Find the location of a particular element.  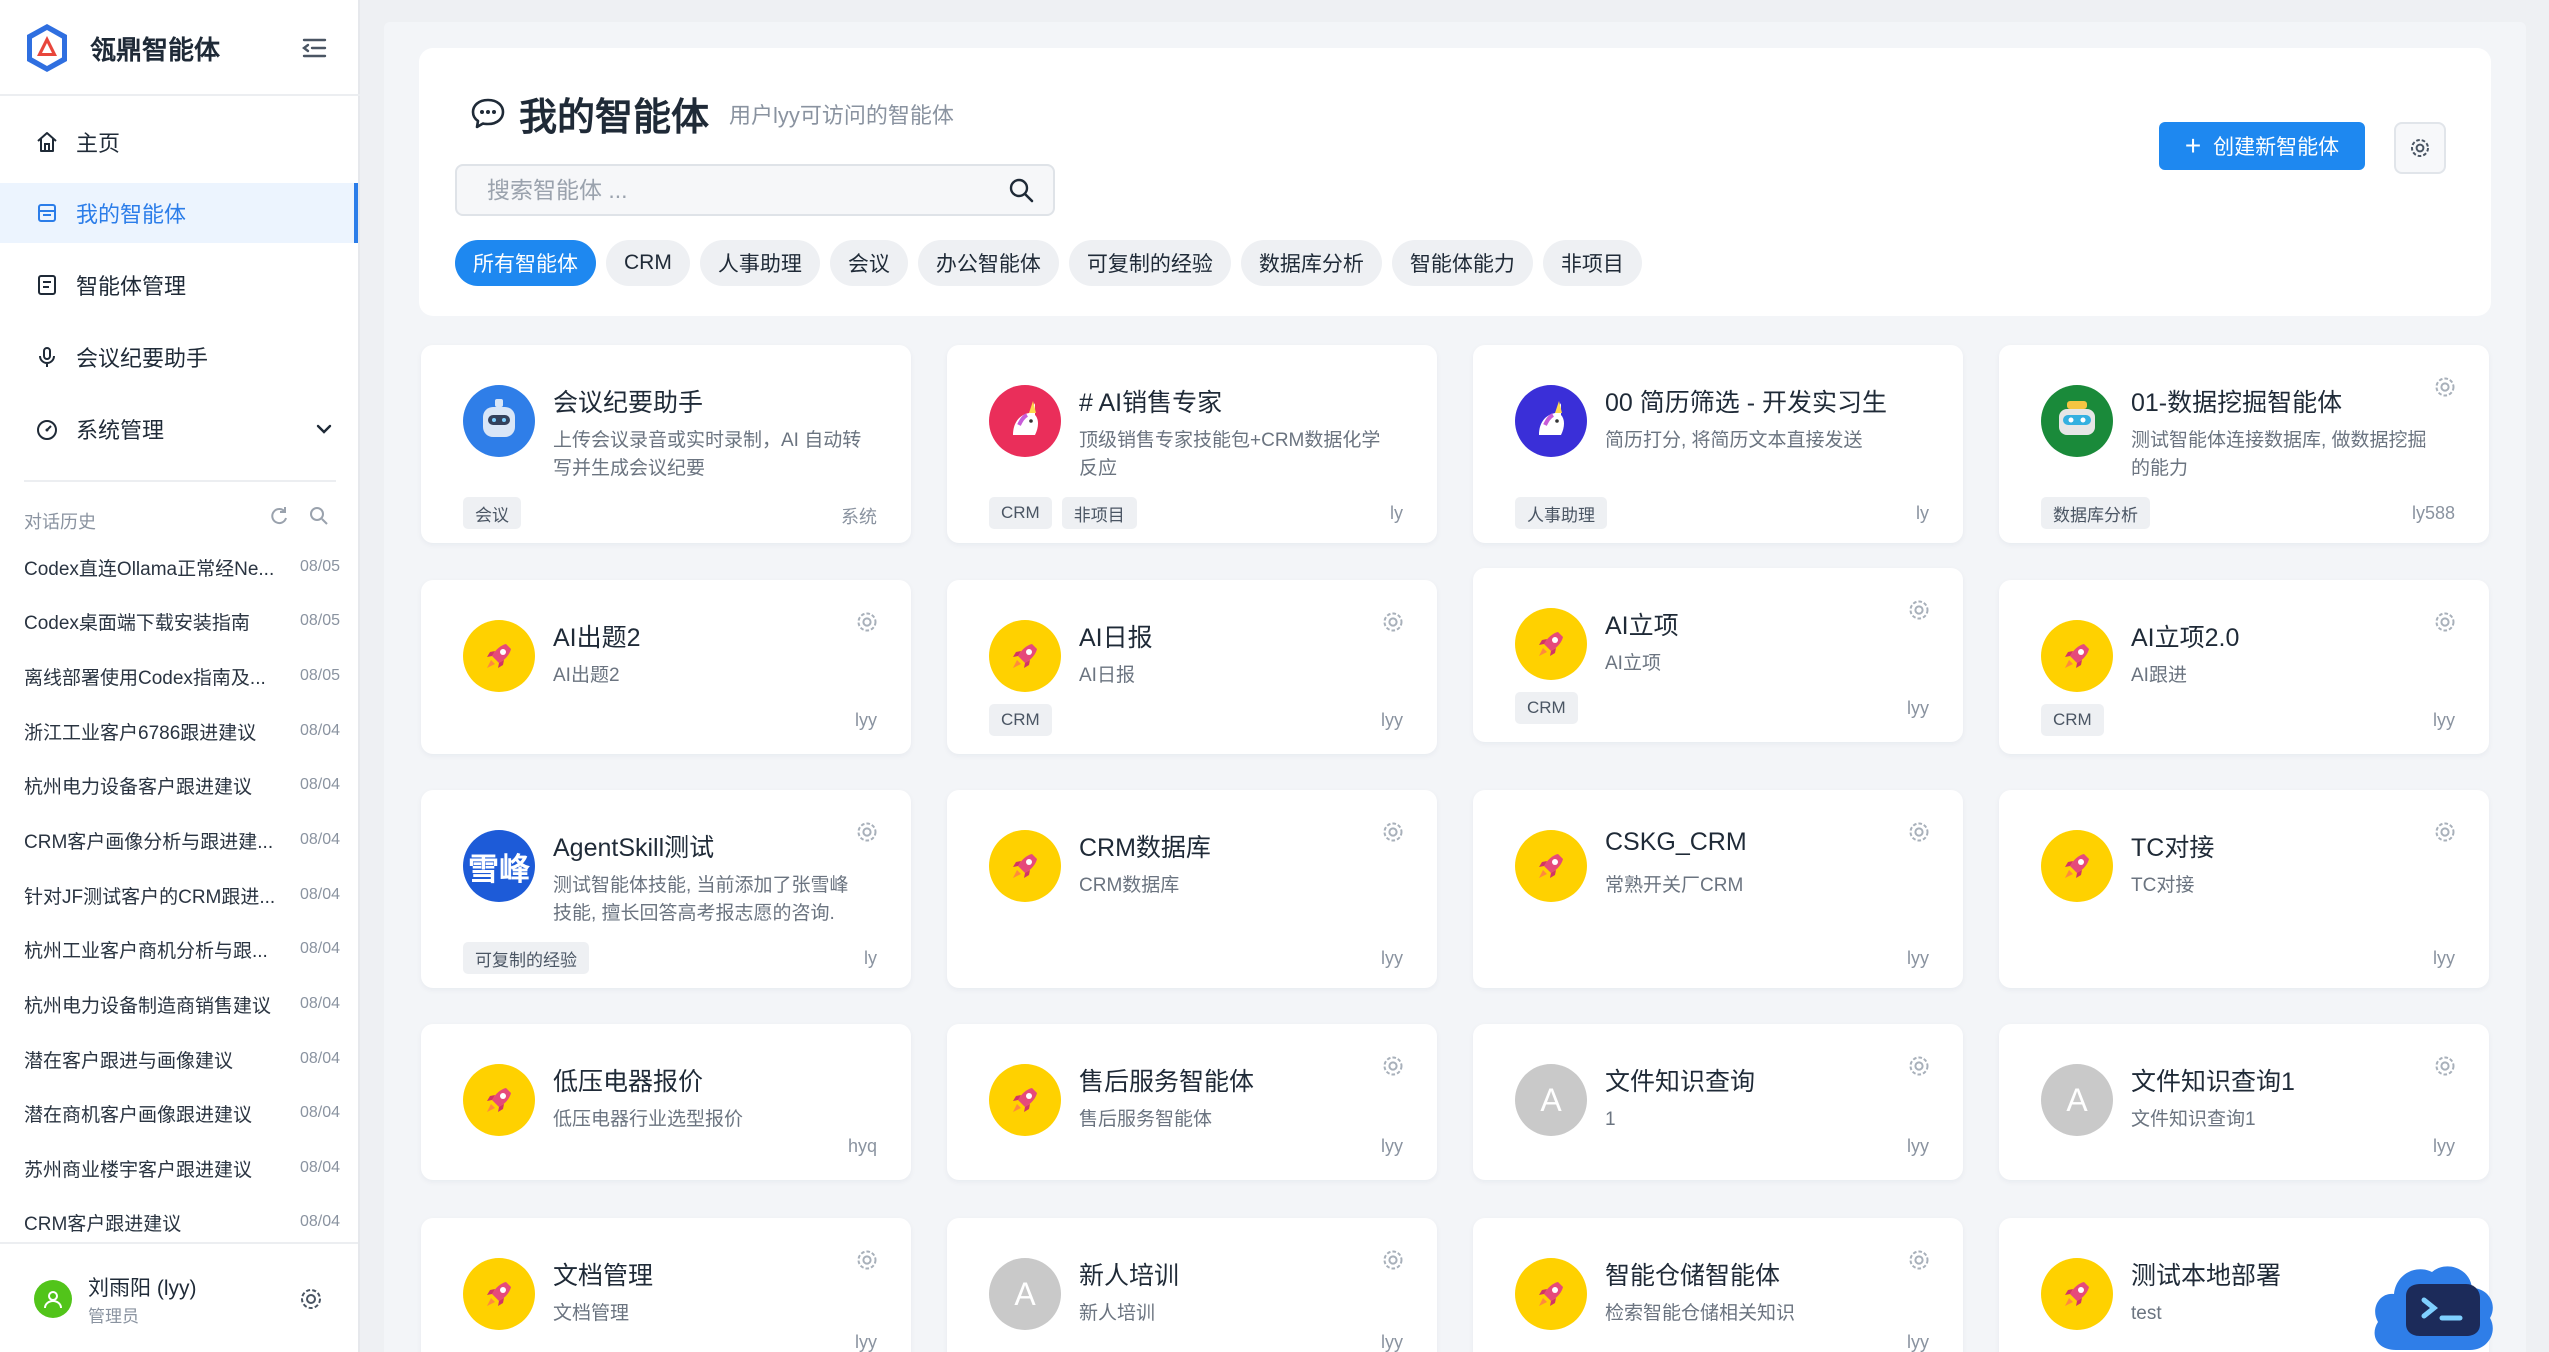

agent-card: 售后服务智能体 售后服务智能体 lyy is located at coordinates (1192, 1102).